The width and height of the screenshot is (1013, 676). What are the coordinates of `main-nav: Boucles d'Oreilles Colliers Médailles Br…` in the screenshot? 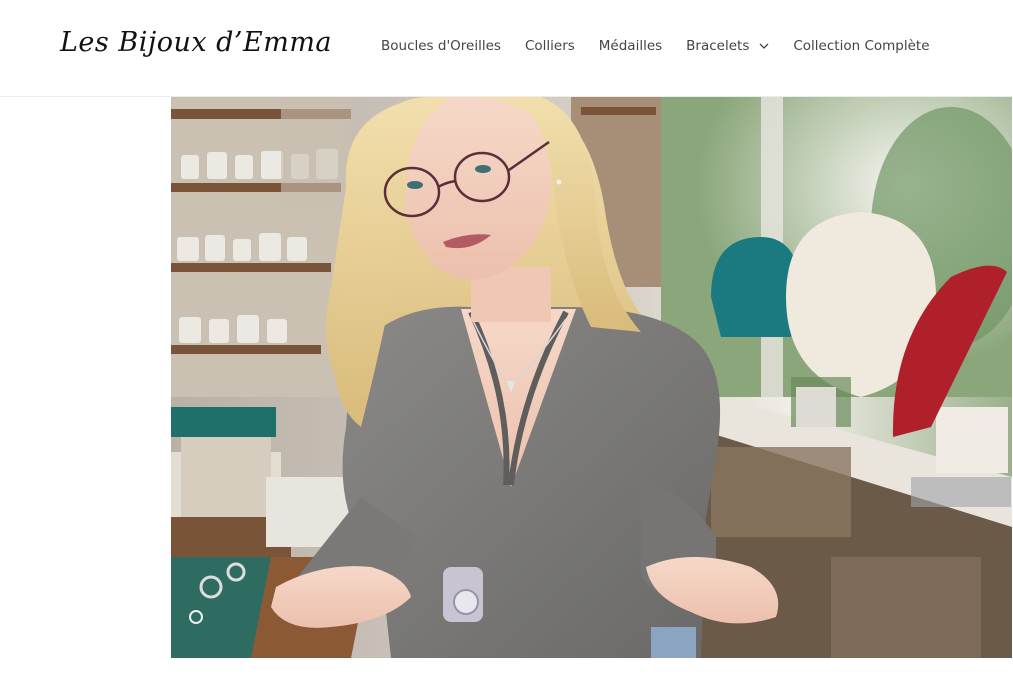 It's located at (655, 46).